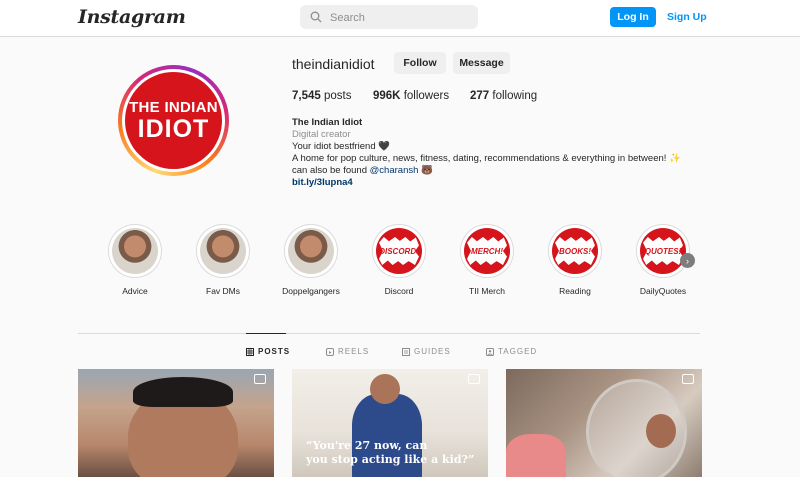 This screenshot has height=477, width=800. What do you see at coordinates (487, 291) in the screenshot?
I see `highlight-label: TII Merch` at bounding box center [487, 291].